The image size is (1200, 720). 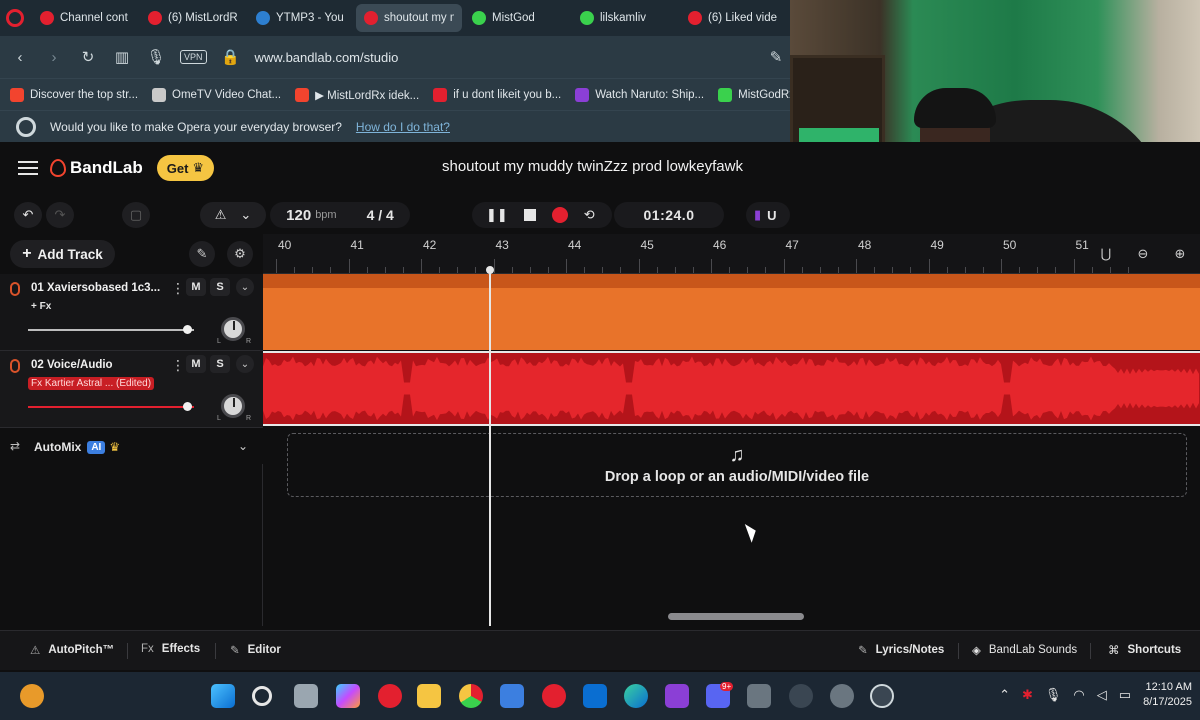 What do you see at coordinates (429, 696) in the screenshot?
I see `file-explorer-icon` at bounding box center [429, 696].